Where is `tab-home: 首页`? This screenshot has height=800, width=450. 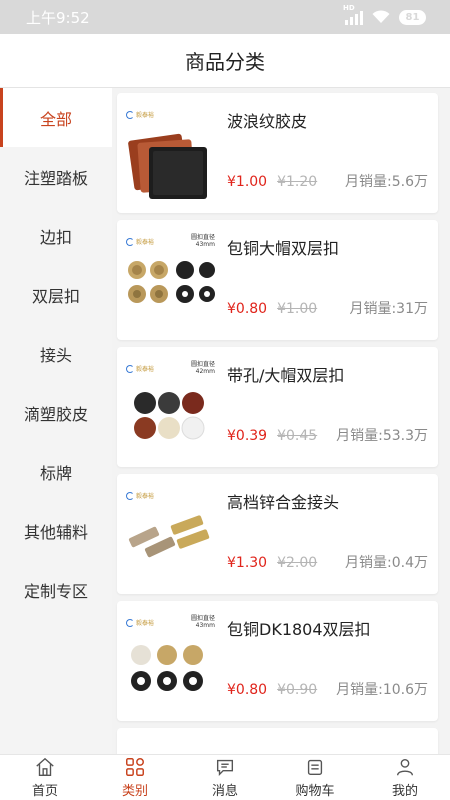
tab-home: 首页 is located at coordinates (45, 777).